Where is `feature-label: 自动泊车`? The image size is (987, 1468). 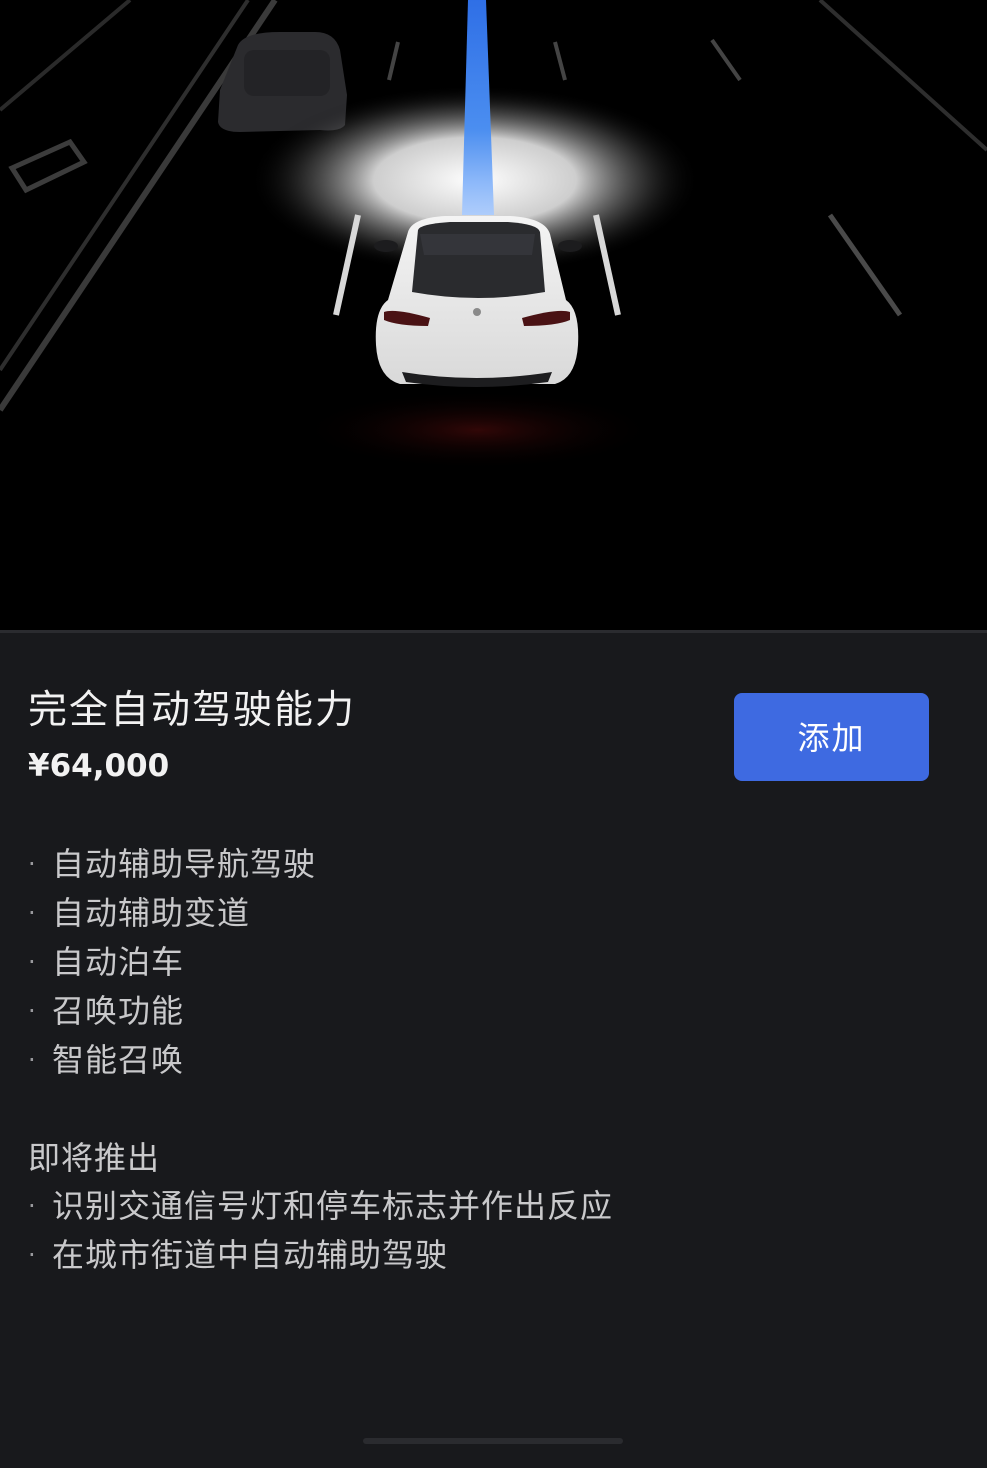 feature-label: 自动泊车 is located at coordinates (118, 962).